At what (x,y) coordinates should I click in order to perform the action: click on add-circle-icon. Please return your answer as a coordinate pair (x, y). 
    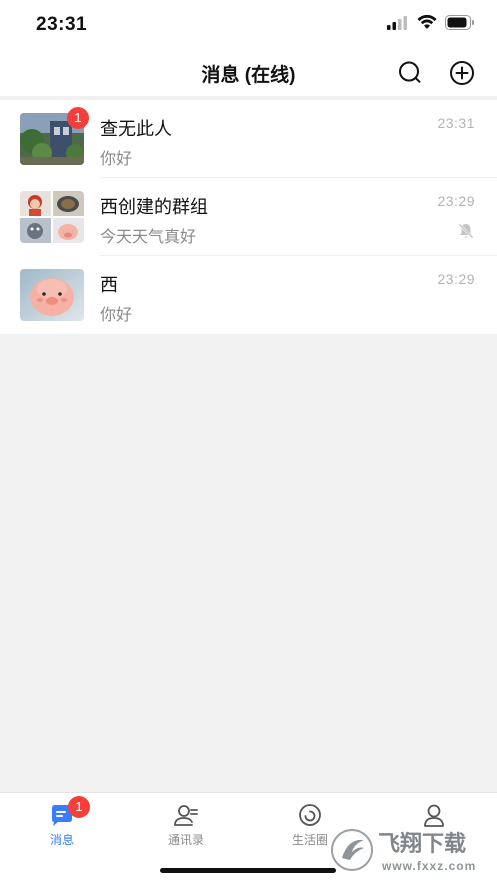
    Looking at the image, I should click on (462, 73).